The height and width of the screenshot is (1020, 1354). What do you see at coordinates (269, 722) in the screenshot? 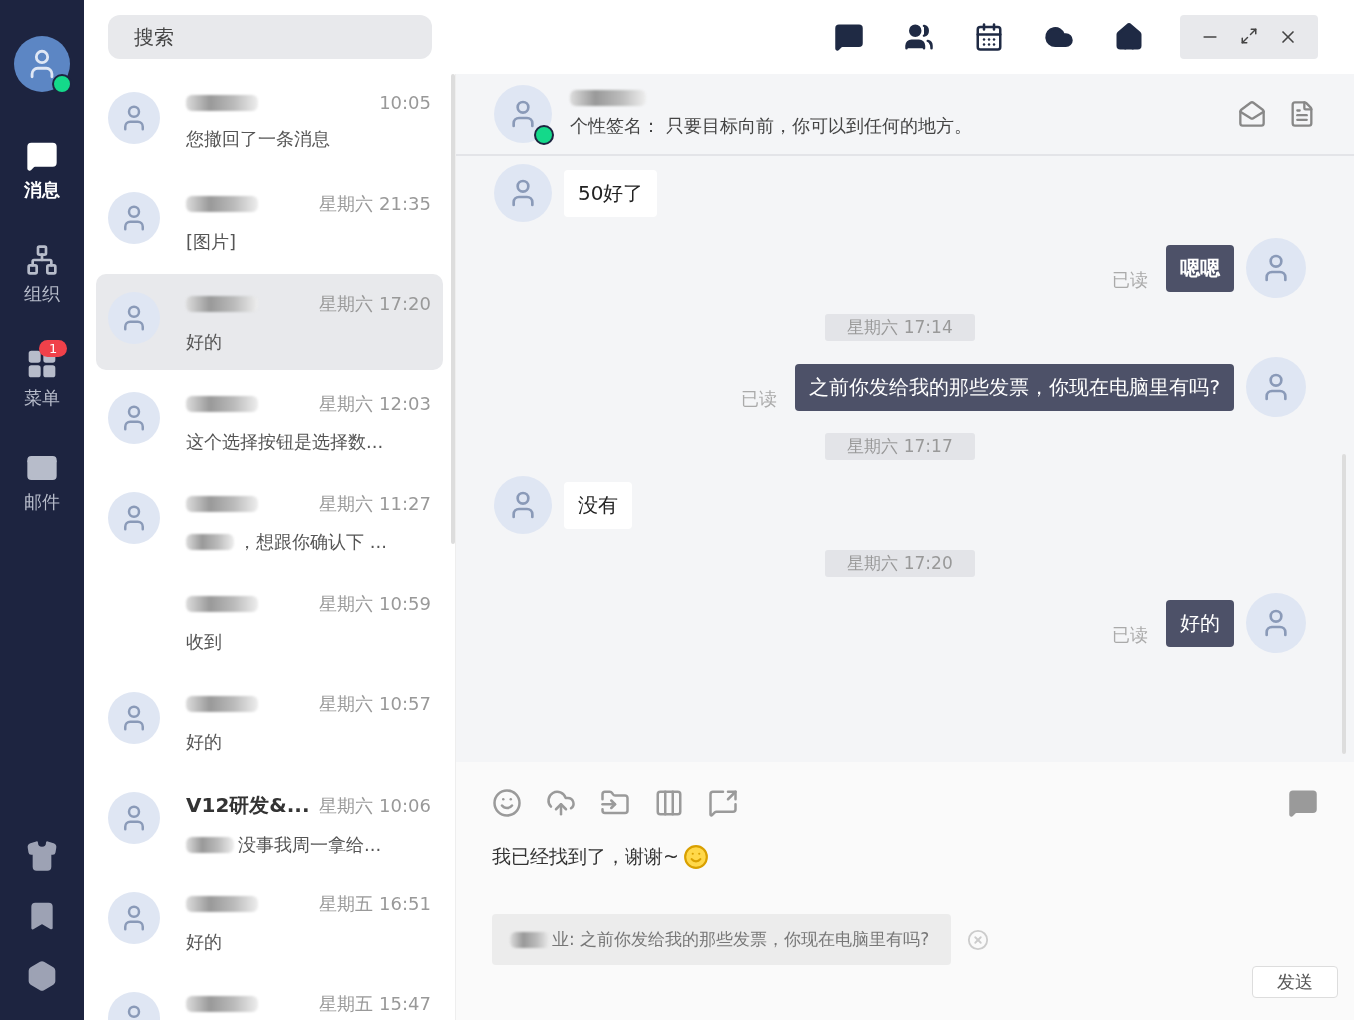
I see `conversation-item: 星期六 10:57 好的` at bounding box center [269, 722].